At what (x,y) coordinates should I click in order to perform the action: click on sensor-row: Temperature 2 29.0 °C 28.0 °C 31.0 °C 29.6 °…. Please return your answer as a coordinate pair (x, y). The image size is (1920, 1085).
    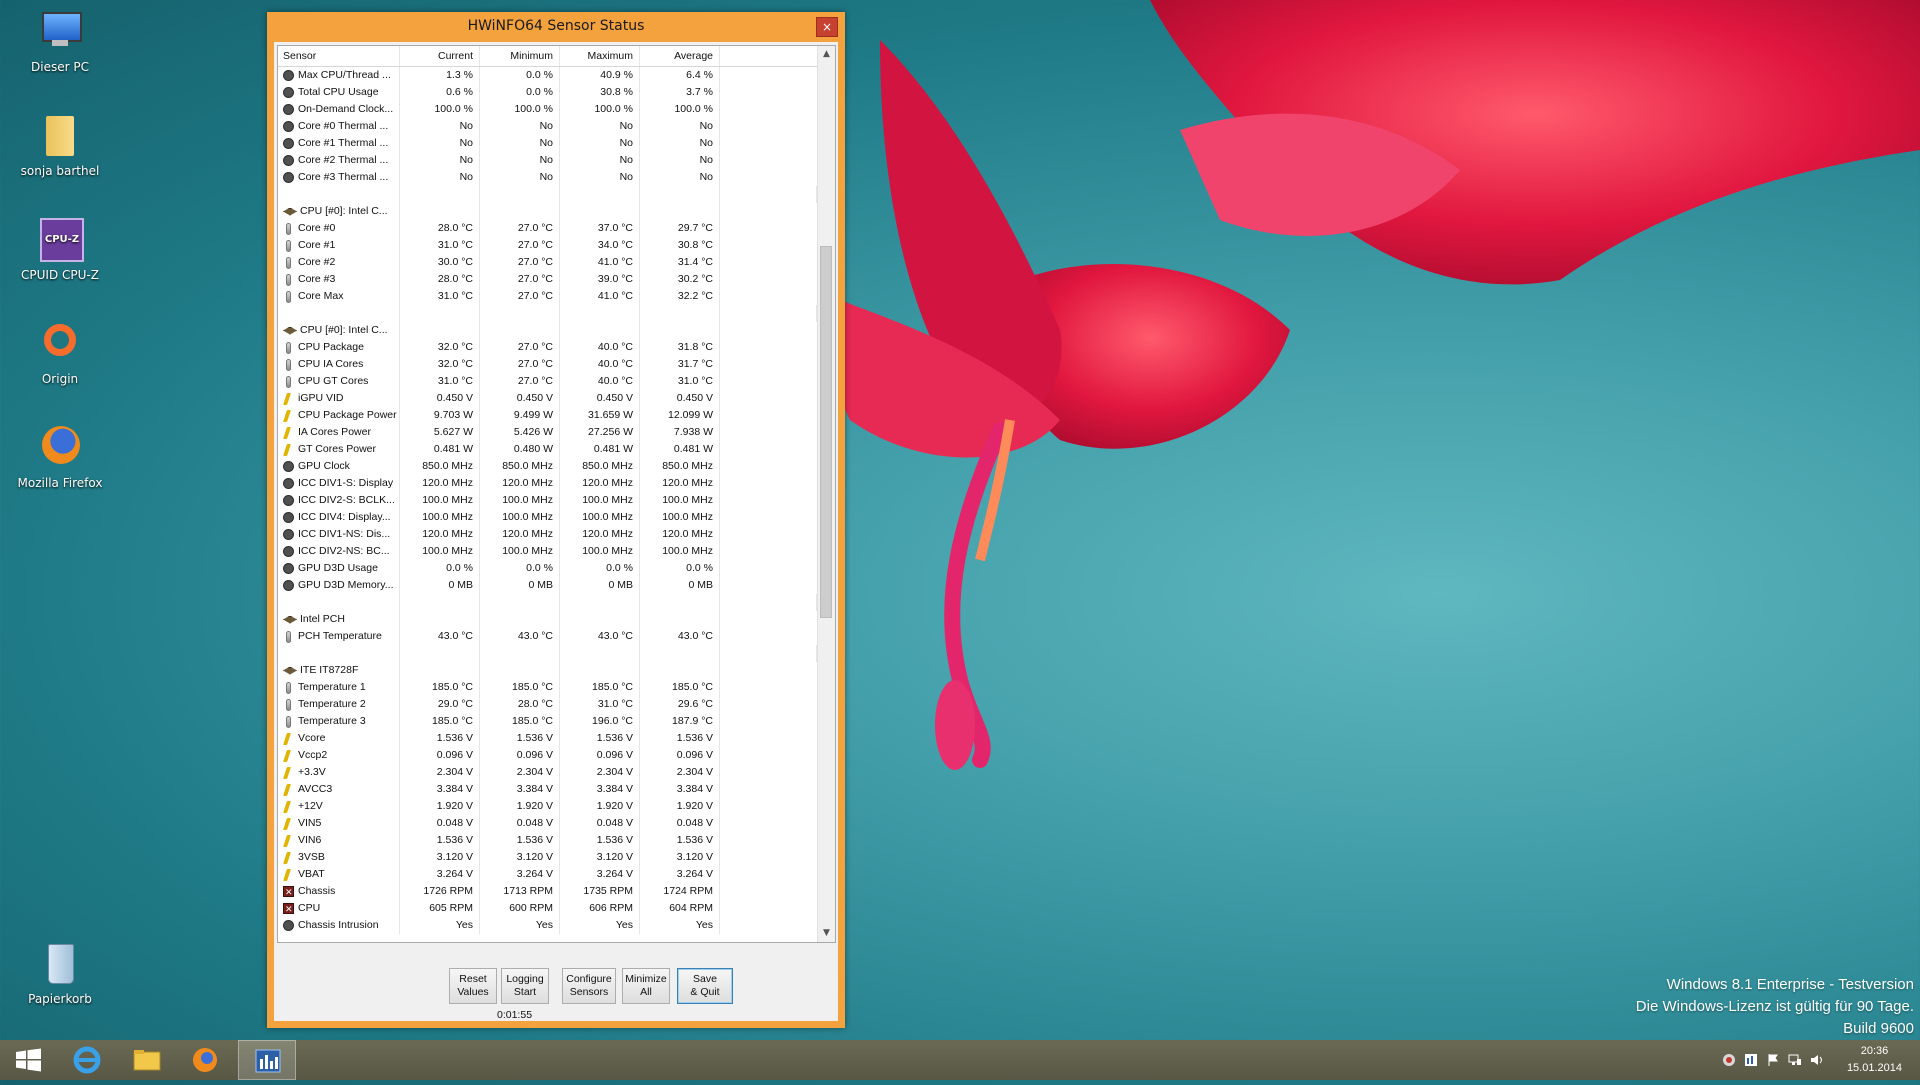
    Looking at the image, I should click on (547, 704).